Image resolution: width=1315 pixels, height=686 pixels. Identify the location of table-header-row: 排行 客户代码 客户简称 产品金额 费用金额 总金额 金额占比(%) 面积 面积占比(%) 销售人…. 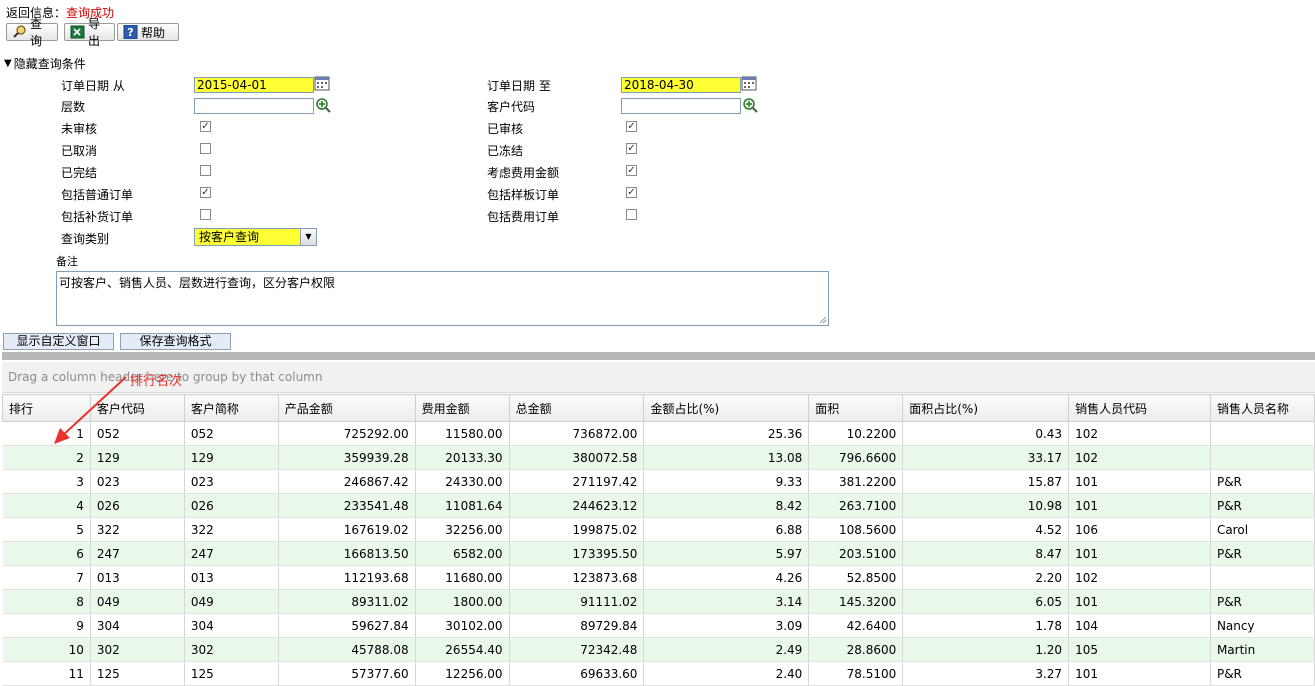
(658, 408).